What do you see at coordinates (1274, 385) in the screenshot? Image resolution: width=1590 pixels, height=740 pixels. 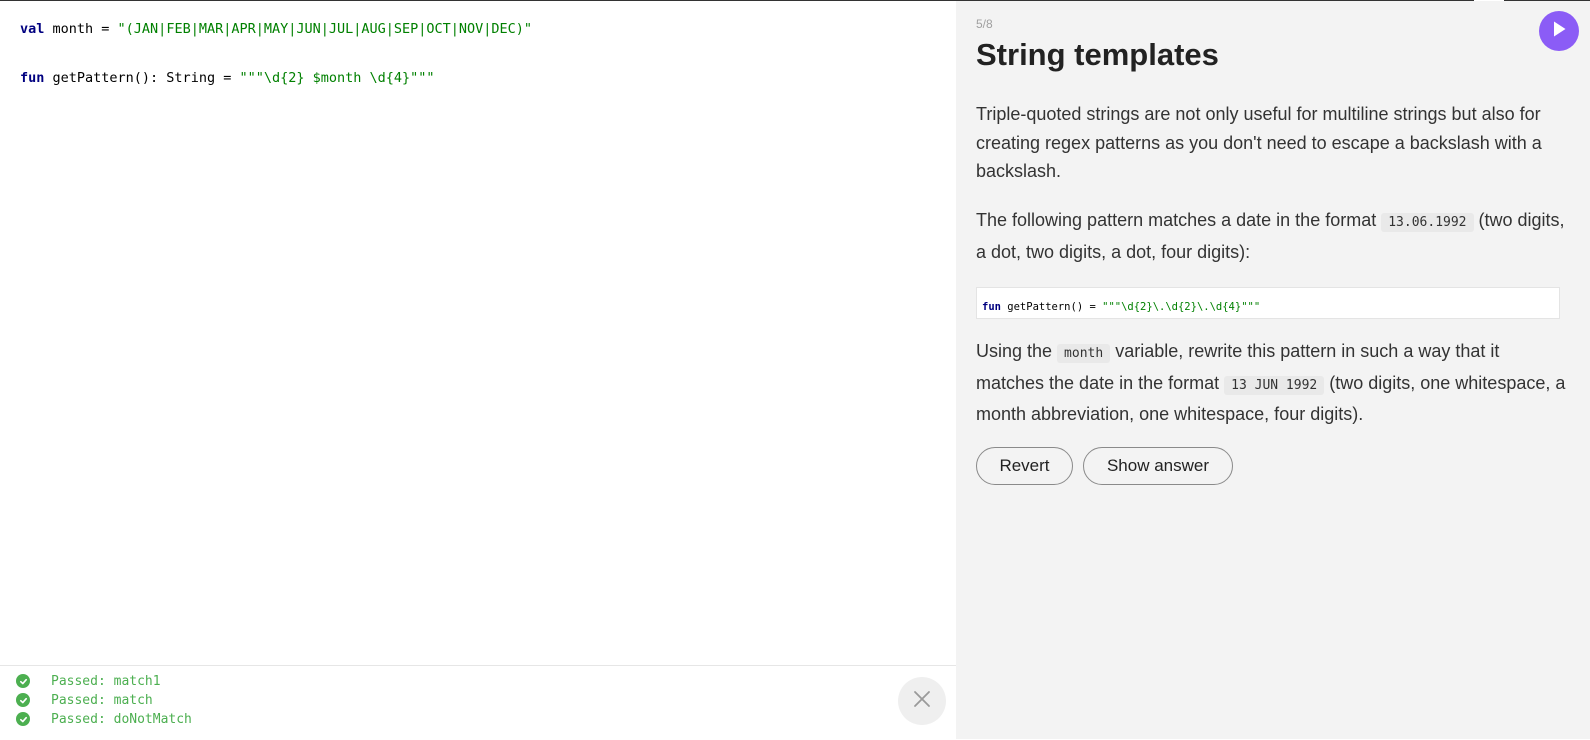 I see `inline-code: 13 JUN 1992` at bounding box center [1274, 385].